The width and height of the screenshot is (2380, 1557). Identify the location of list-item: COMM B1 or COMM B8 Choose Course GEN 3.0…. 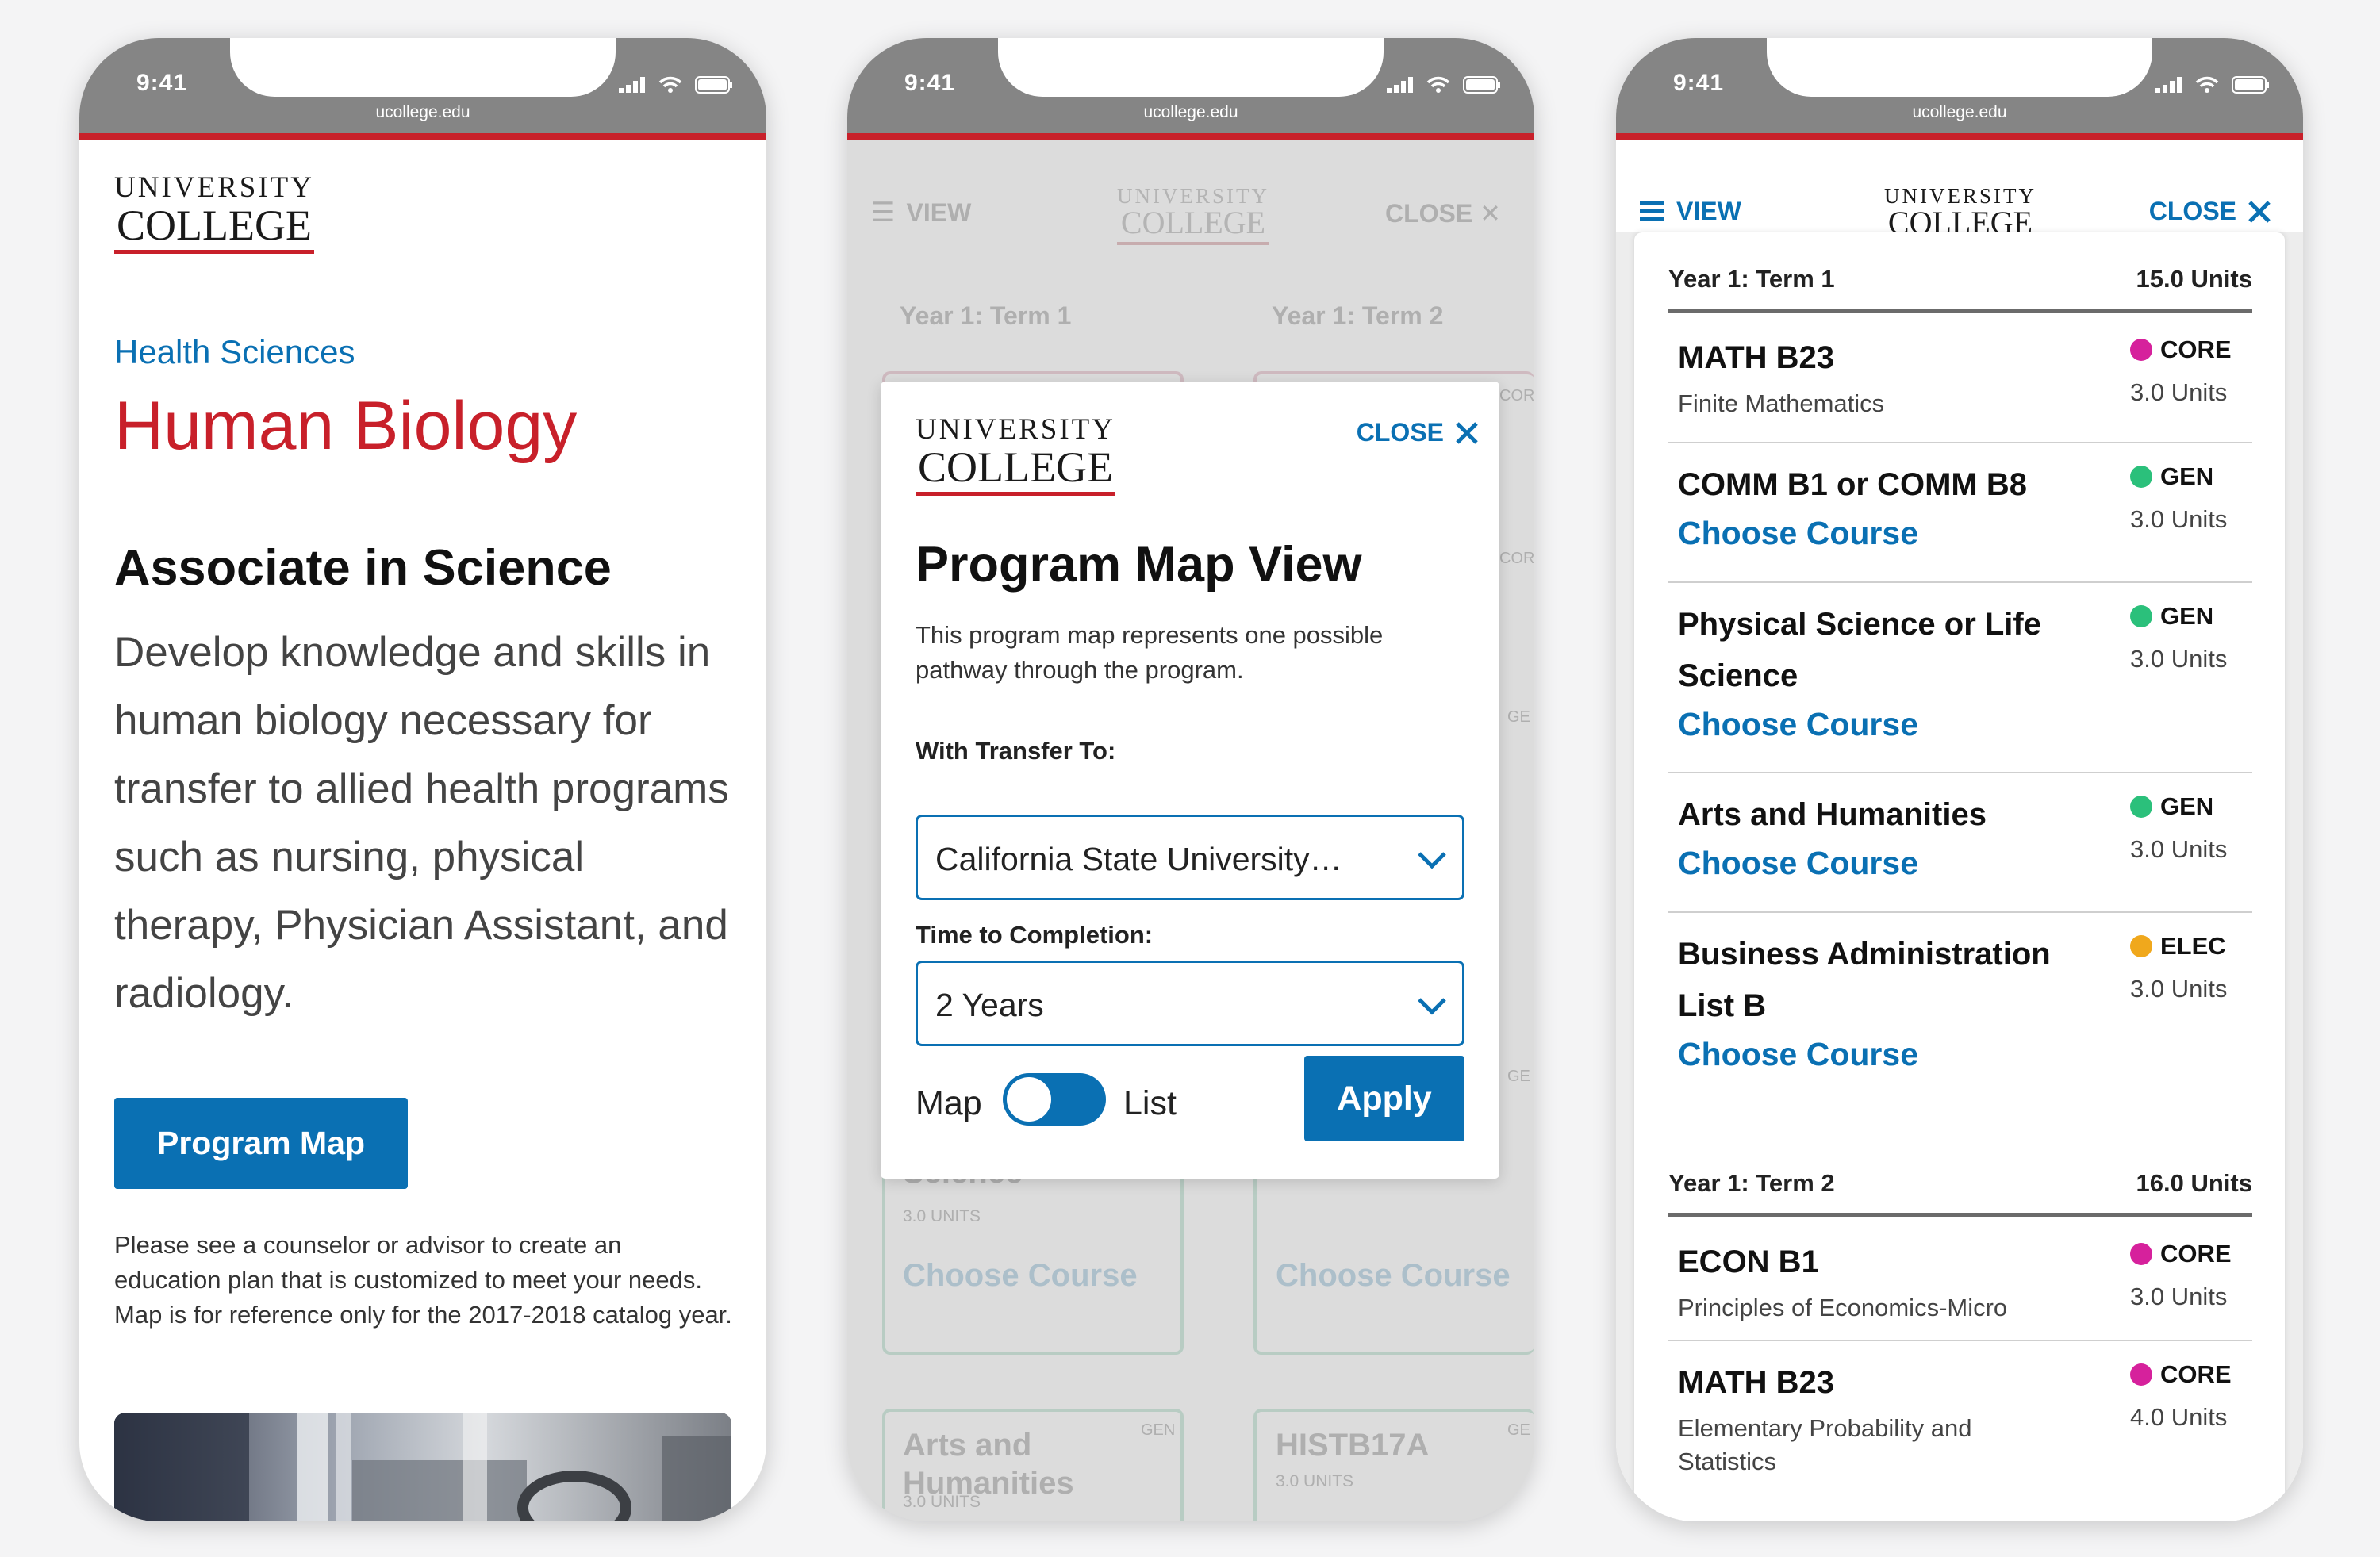
(1960, 513).